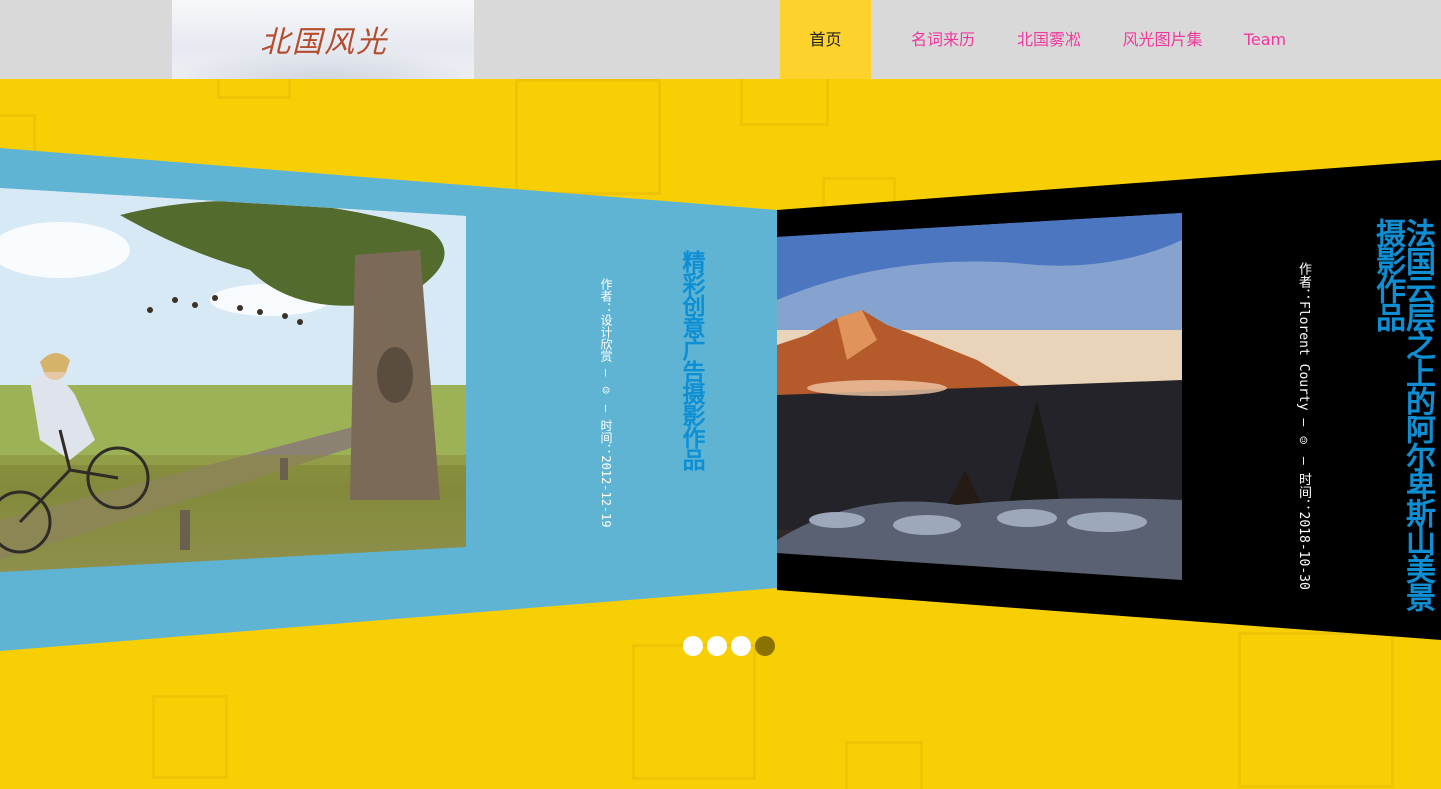  Describe the element at coordinates (1049, 39) in the screenshot. I see `nav-item-rime: 北国雾凇` at that location.